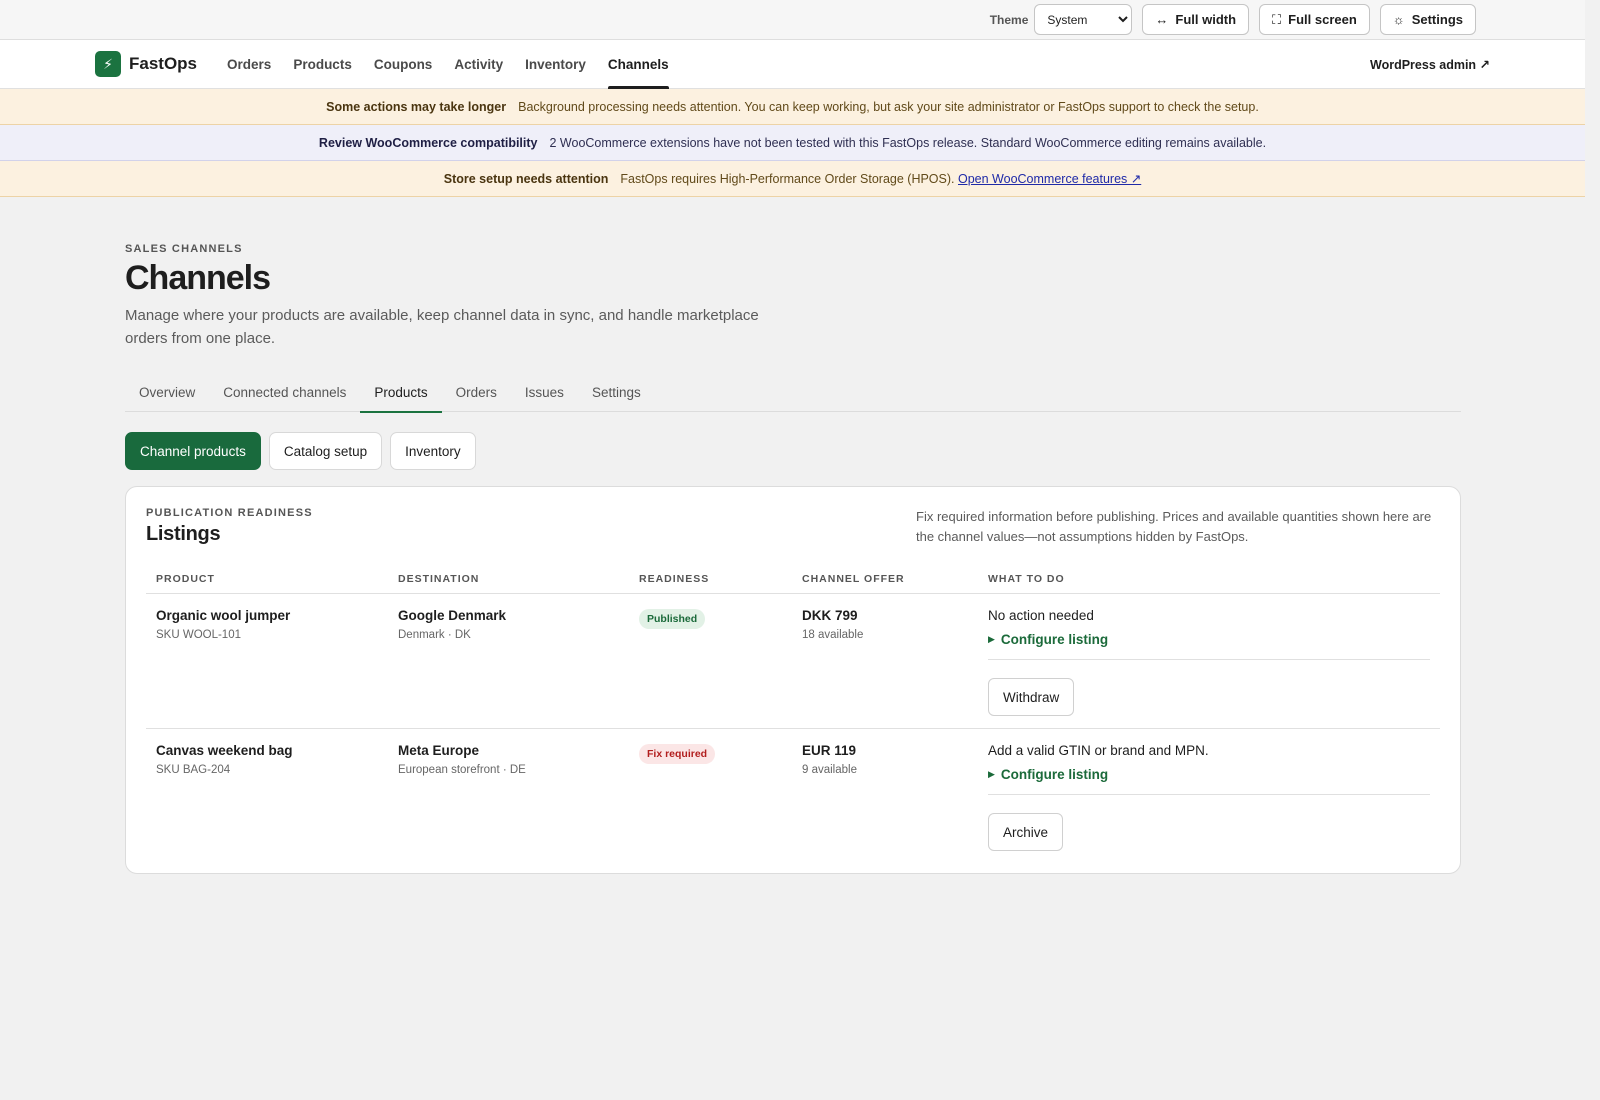  I want to click on wordpress-admin-link: WordPress admin ↗, so click(1430, 64).